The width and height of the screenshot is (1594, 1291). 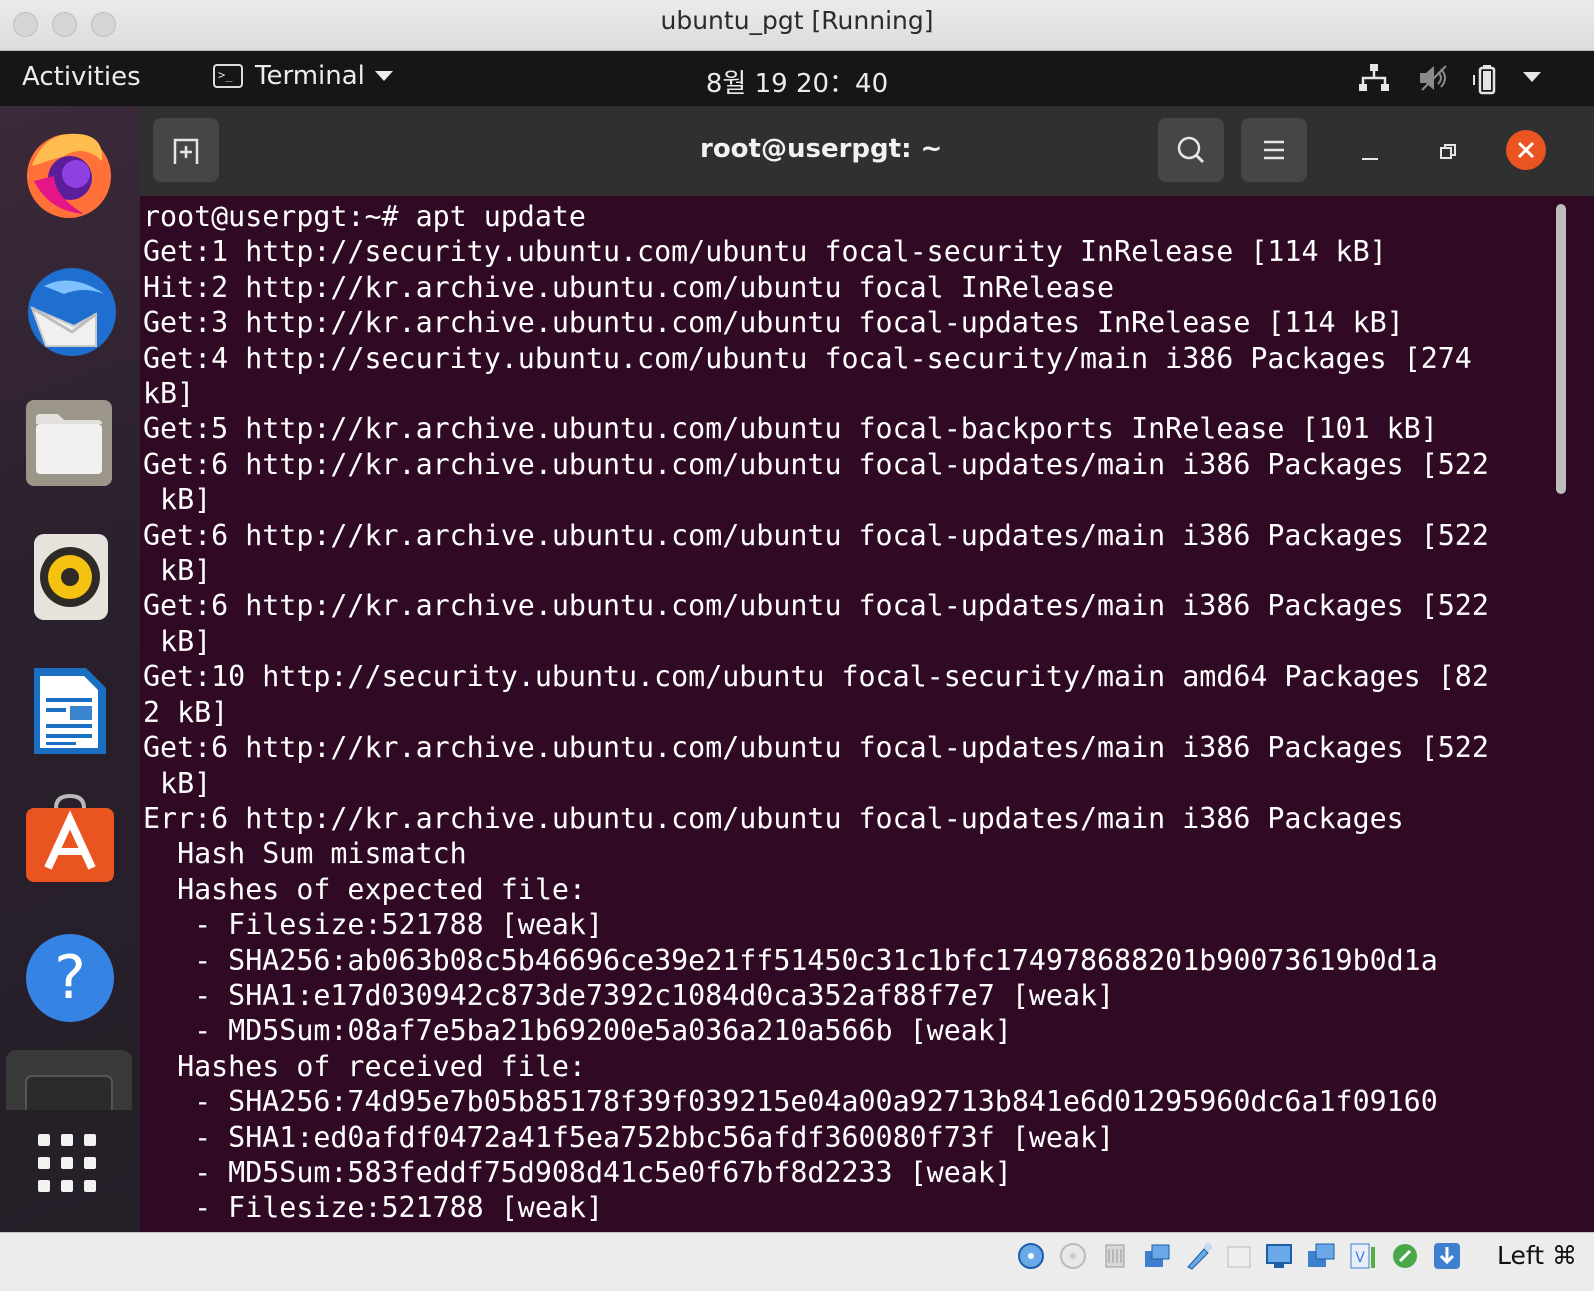 I want to click on download-icon, so click(x=1447, y=1256).